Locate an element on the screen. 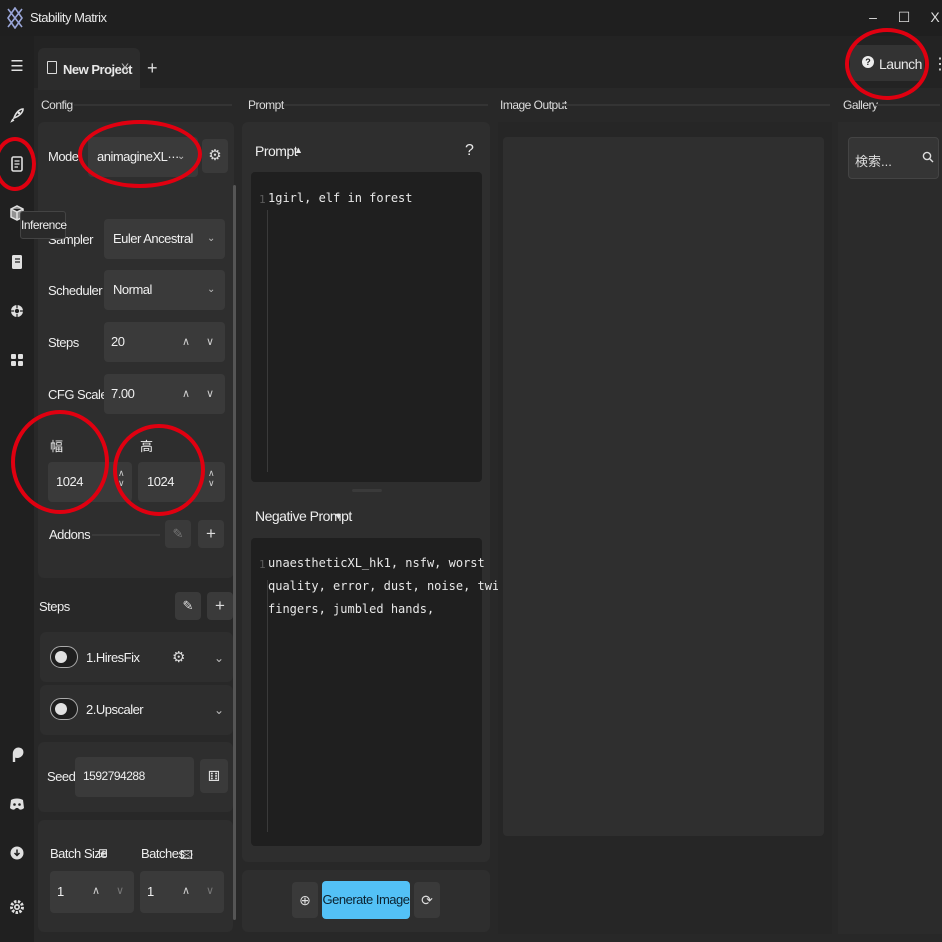  section-image-output: Image Output is located at coordinates (533, 105).